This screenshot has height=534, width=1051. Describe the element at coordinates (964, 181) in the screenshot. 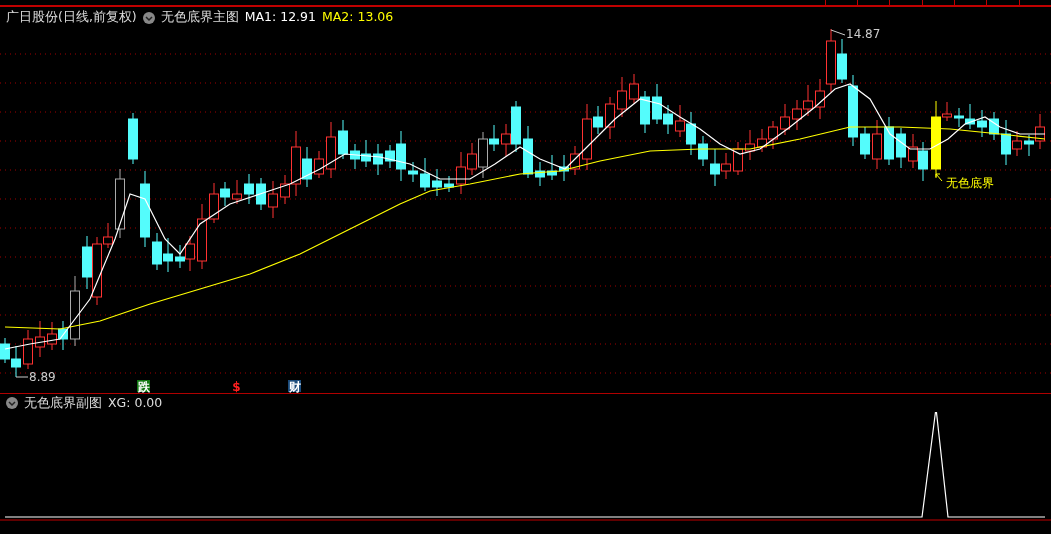

I see `signal-label: 无色底界` at that location.